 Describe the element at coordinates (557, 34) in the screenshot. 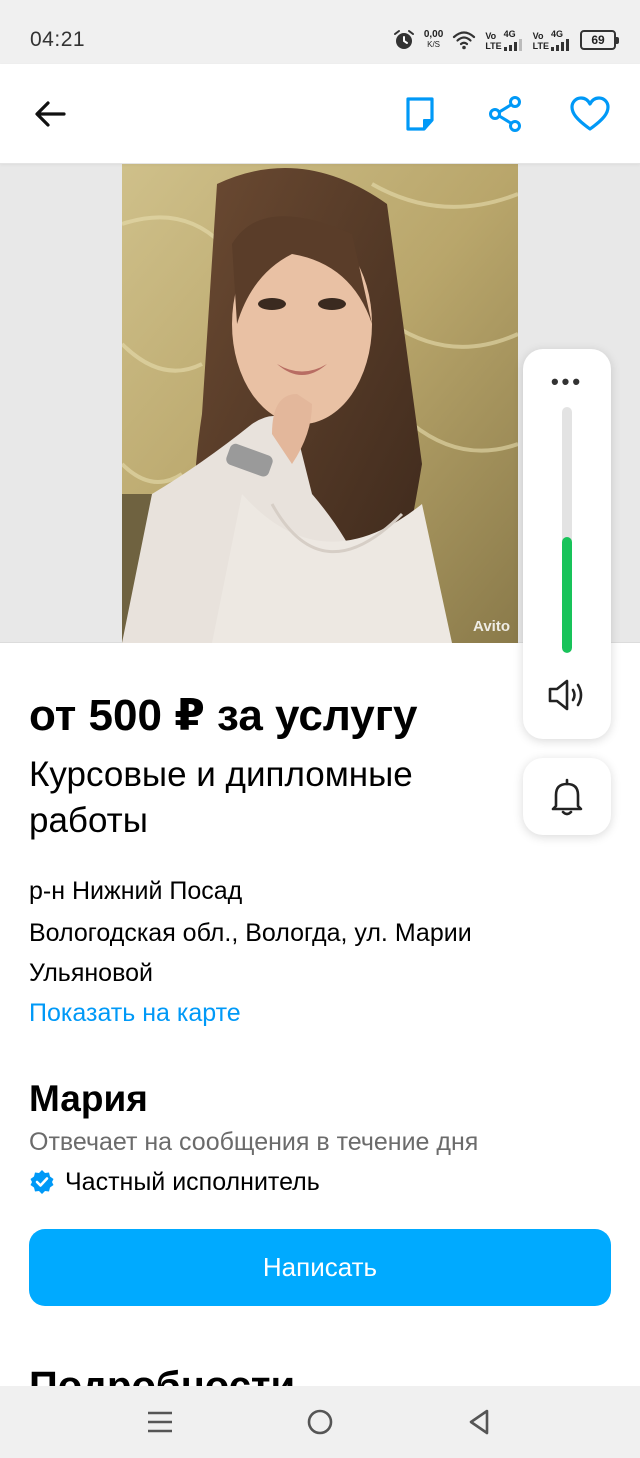

I see `sim2-network: 4G` at that location.